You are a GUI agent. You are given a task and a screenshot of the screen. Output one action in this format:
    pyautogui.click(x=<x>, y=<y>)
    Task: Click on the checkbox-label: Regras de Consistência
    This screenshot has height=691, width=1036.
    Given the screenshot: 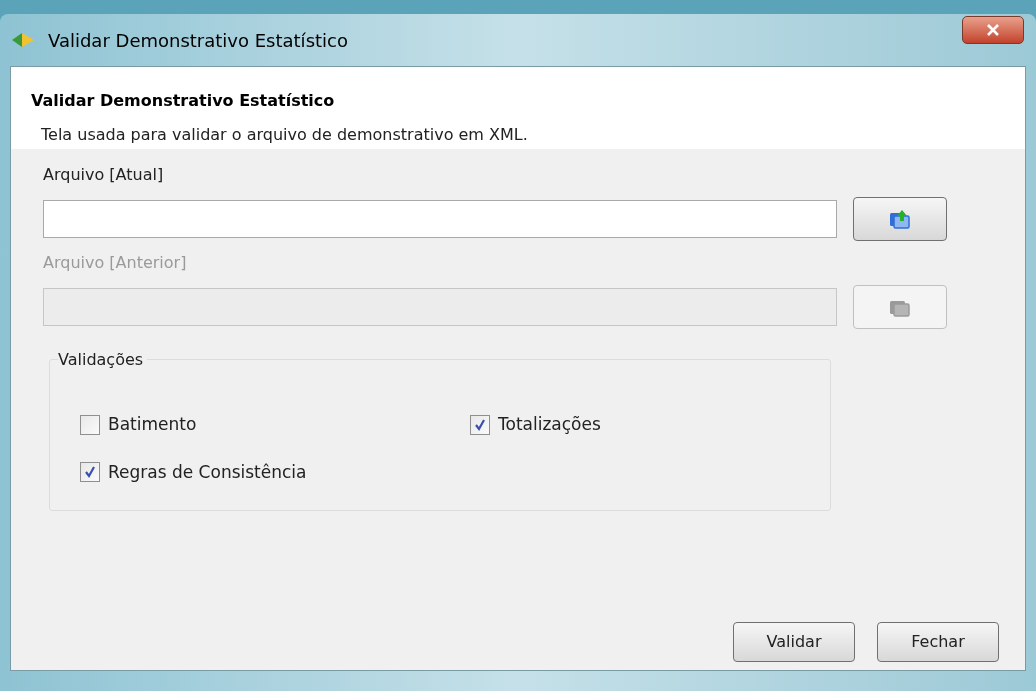 What is the action you would take?
    pyautogui.click(x=207, y=472)
    